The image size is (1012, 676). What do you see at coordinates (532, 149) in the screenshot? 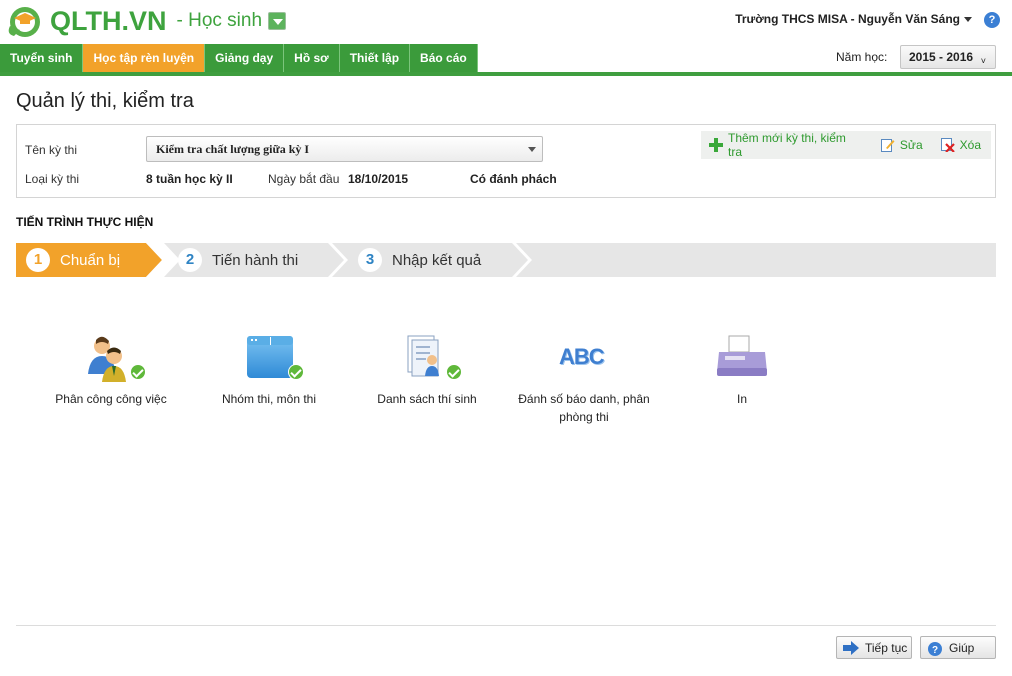
I see `chevron-down-icon` at bounding box center [532, 149].